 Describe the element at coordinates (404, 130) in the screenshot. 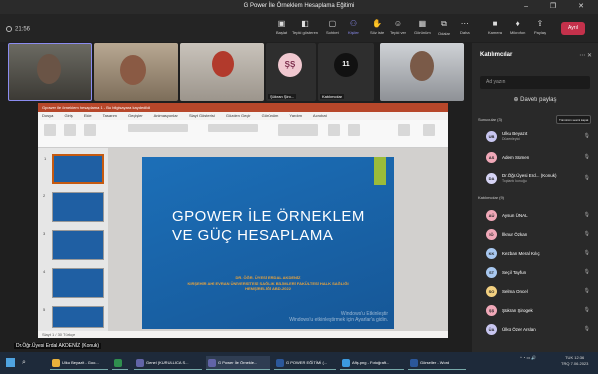

I see `find-icon` at that location.